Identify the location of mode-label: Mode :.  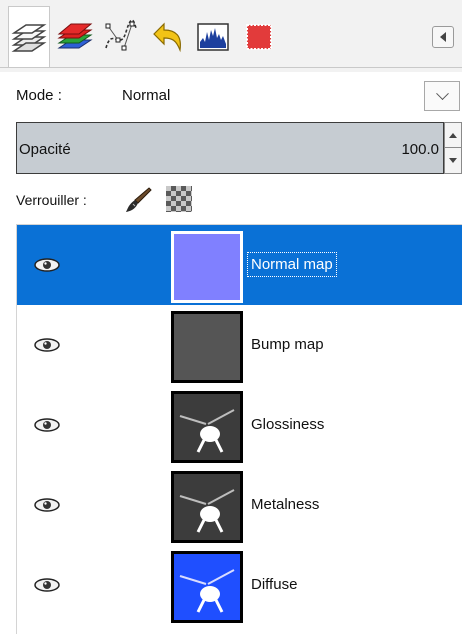
(39, 95).